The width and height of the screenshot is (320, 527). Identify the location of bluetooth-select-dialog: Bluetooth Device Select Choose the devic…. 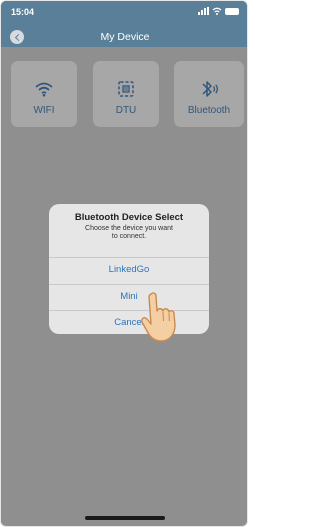
(129, 269).